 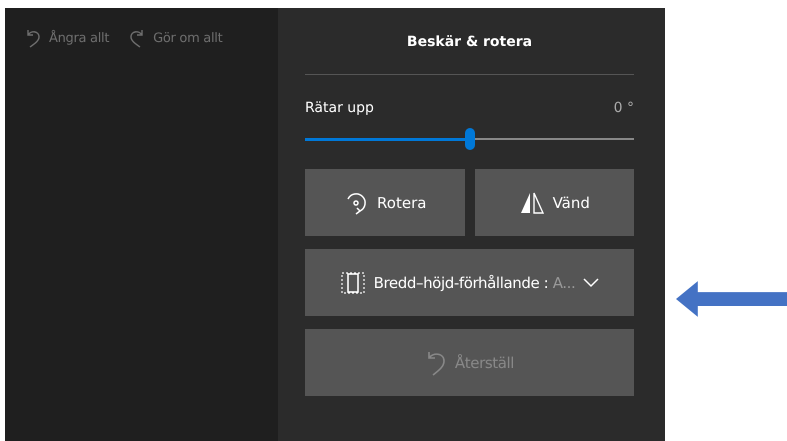 I want to click on straighten-slider, so click(x=469, y=139).